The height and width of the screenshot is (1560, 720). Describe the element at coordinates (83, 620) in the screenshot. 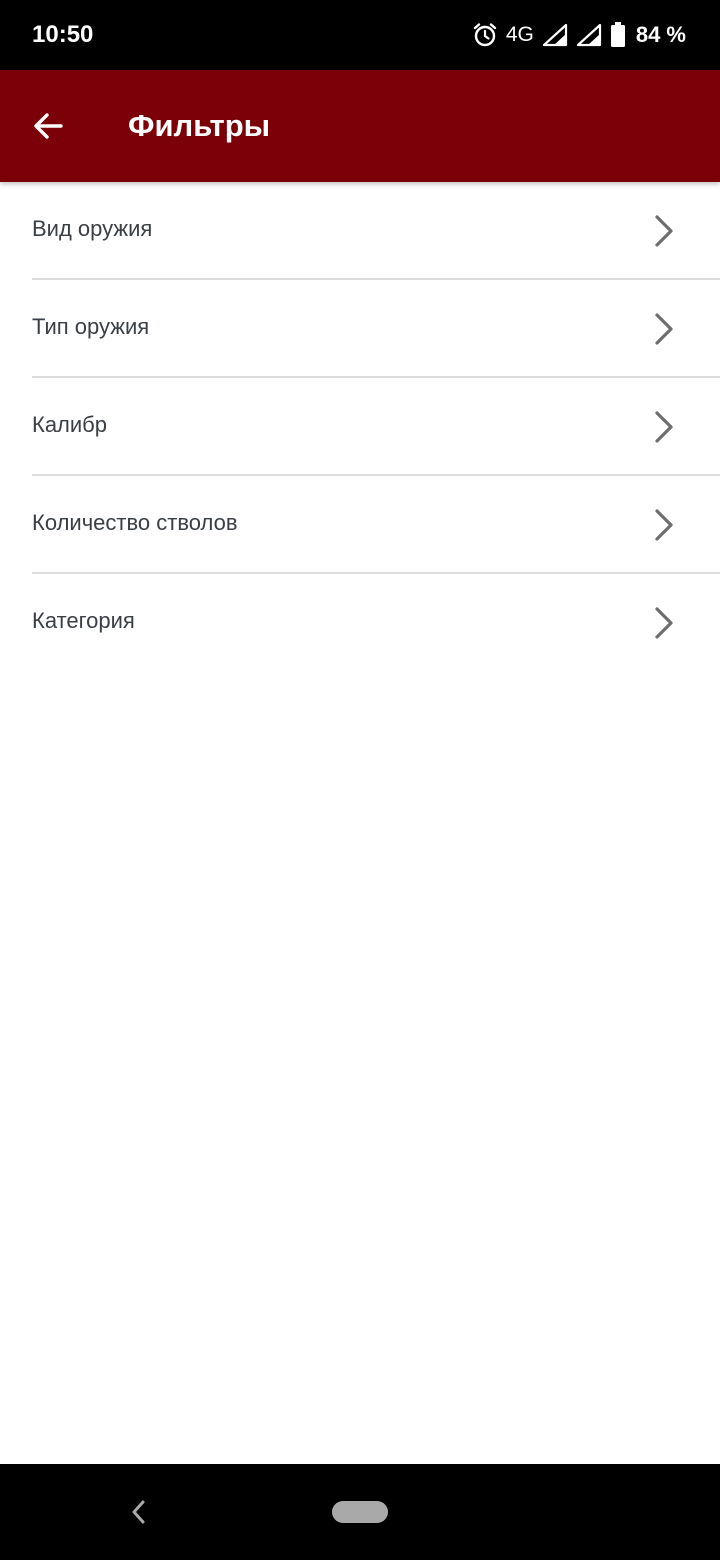

I see `filter-item-label: Категория` at that location.